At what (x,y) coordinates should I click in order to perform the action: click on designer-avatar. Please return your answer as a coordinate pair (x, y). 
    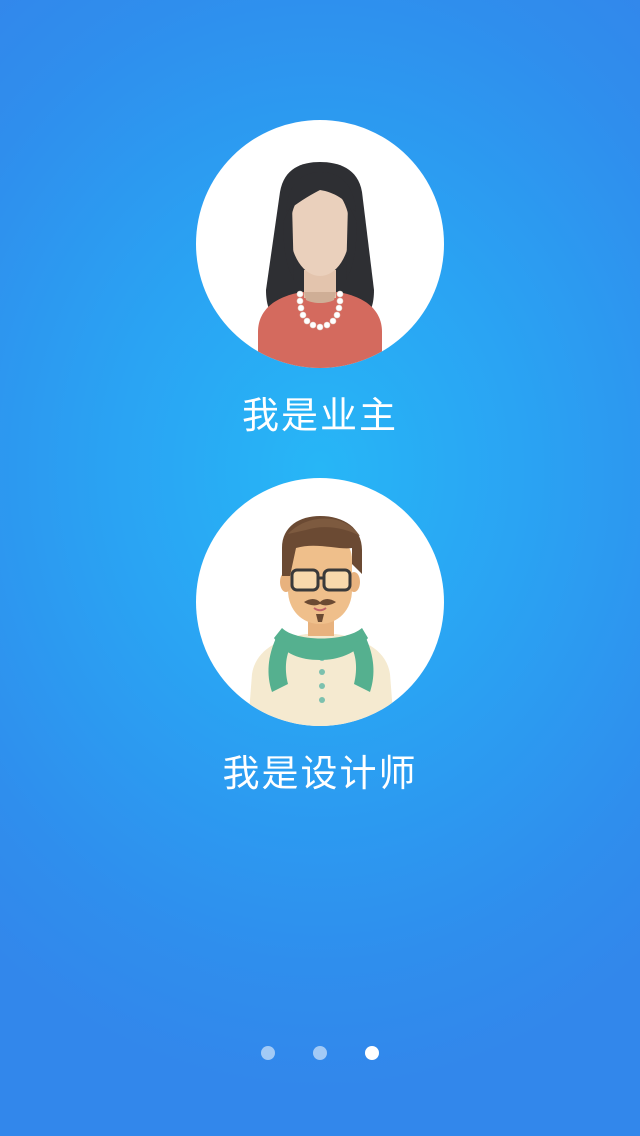
    Looking at the image, I should click on (320, 602).